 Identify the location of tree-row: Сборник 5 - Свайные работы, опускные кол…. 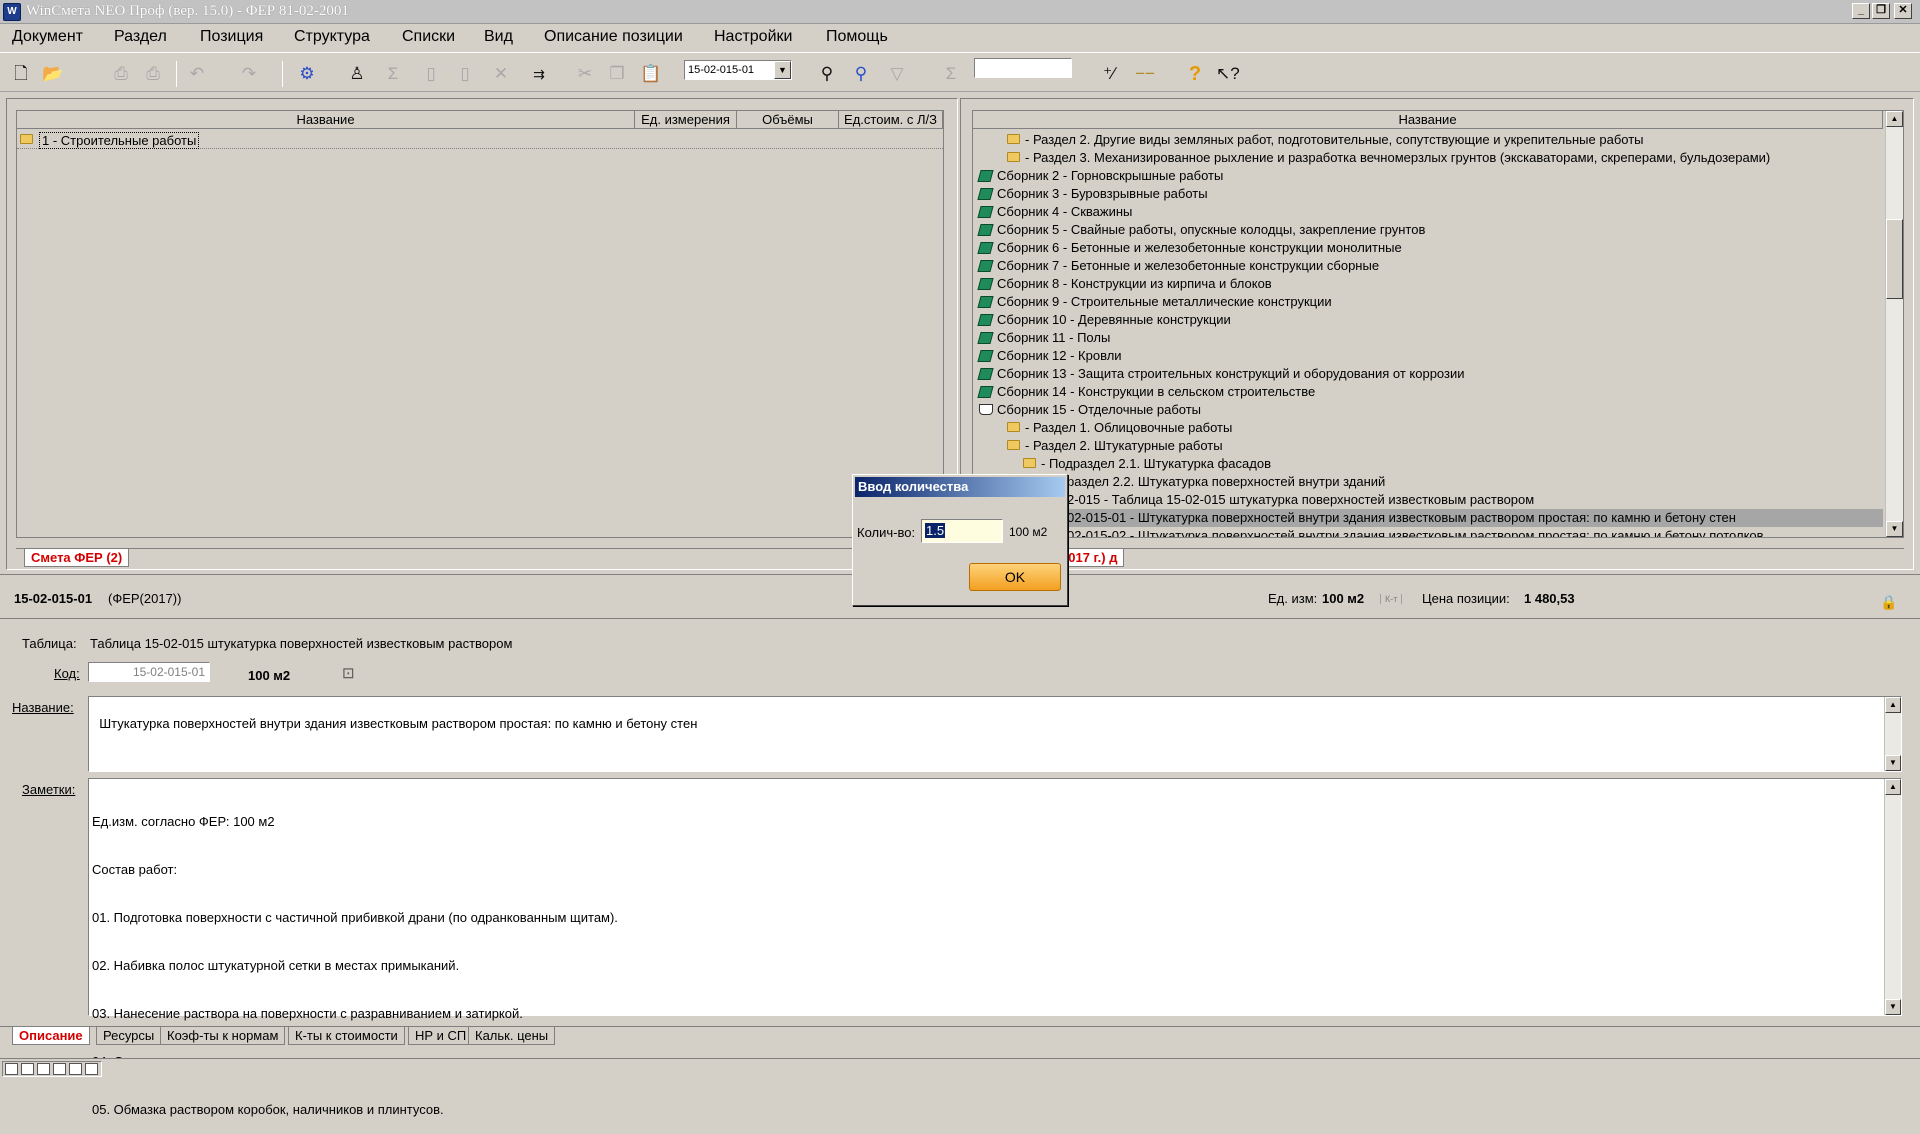
(1428, 230).